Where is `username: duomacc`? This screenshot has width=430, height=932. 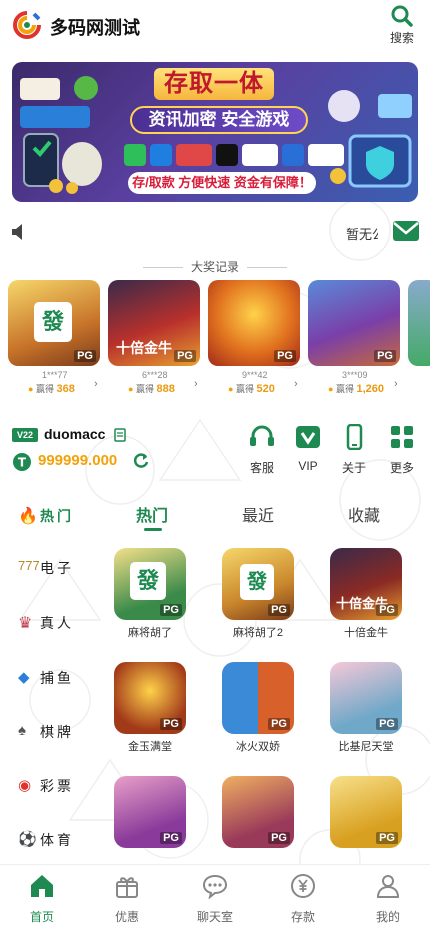 username: duomacc is located at coordinates (75, 434).